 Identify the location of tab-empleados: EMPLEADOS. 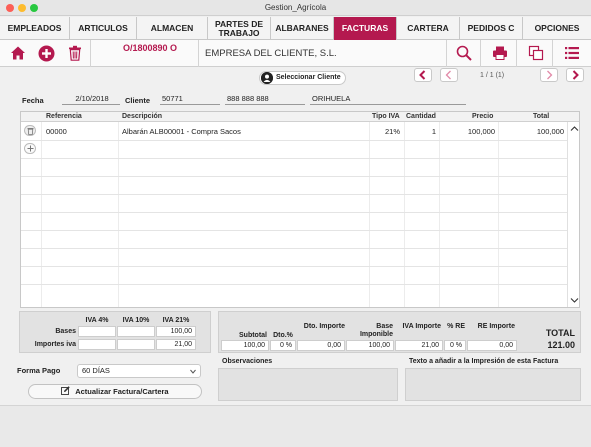
(35, 28).